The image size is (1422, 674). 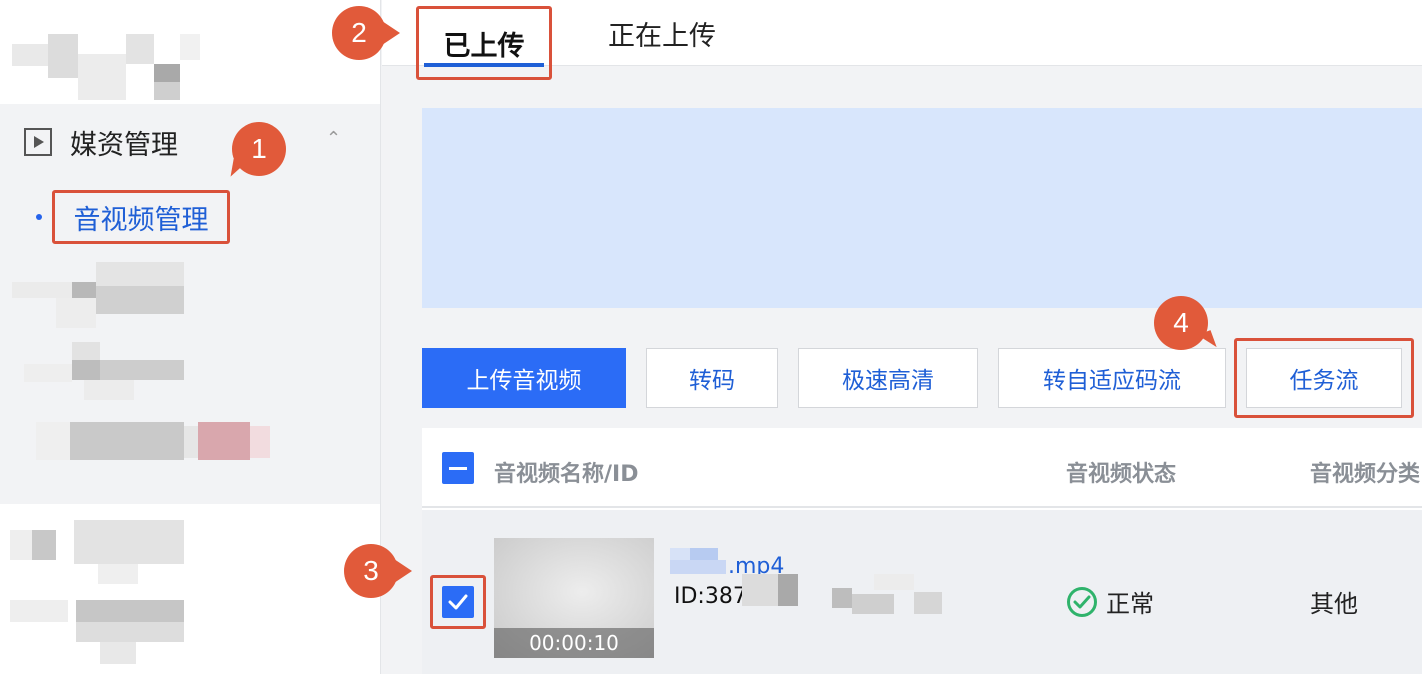 I want to click on blurred-logo, so click(x=107, y=67).